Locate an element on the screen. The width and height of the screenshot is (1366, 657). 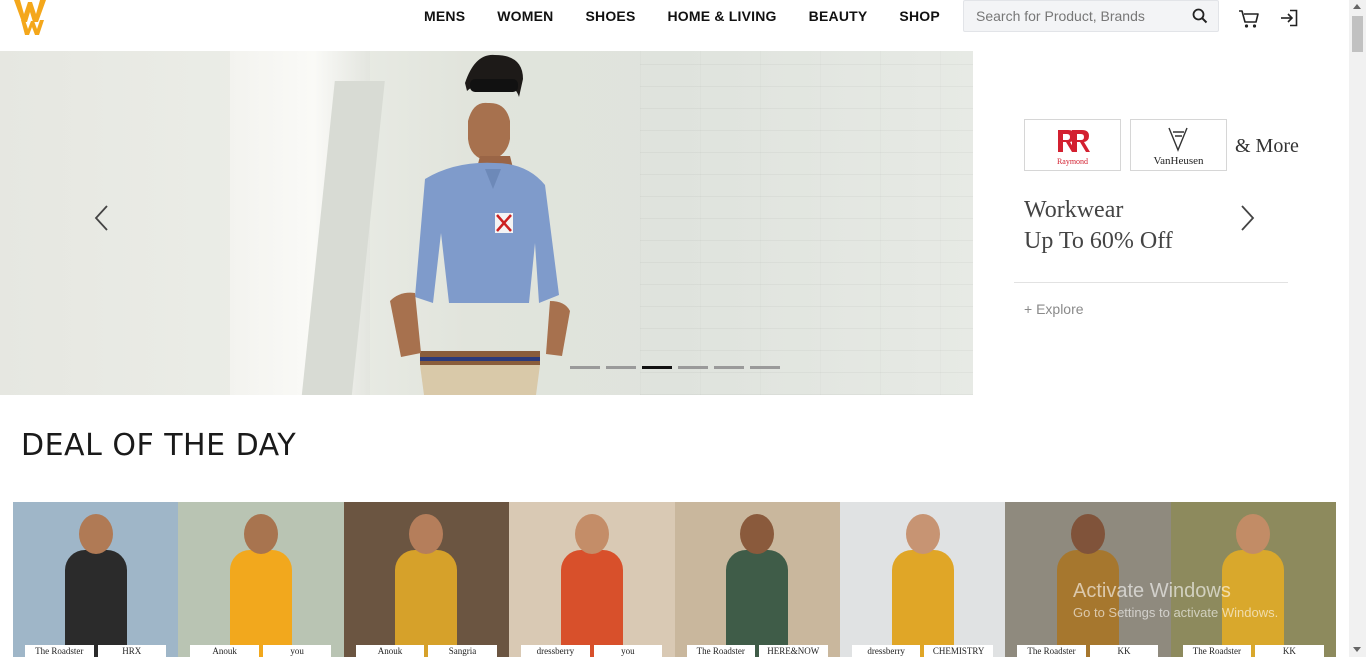
product-card: dressberry you is located at coordinates (592, 579).